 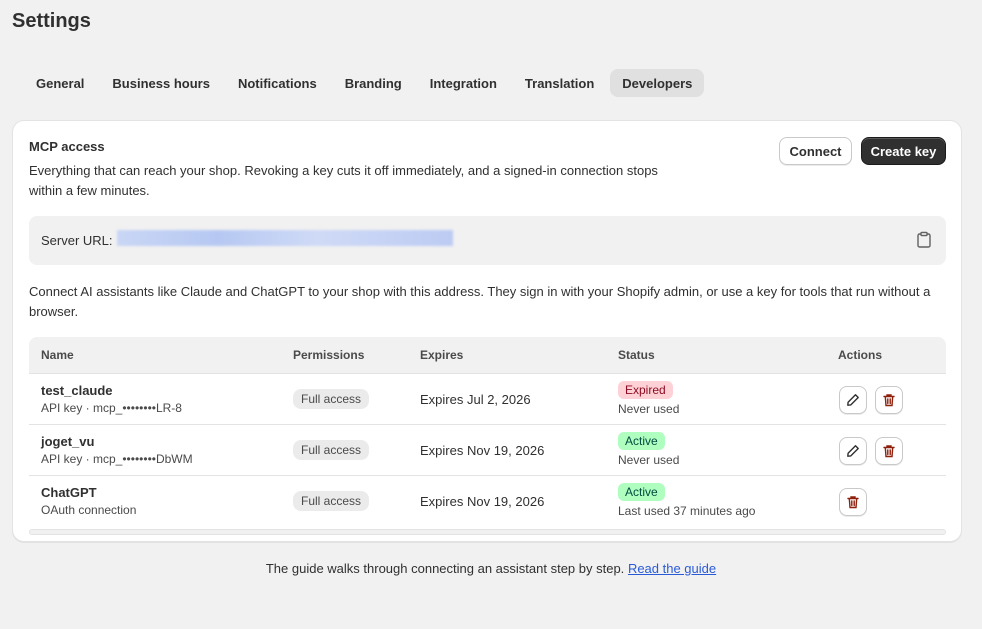 What do you see at coordinates (657, 83) in the screenshot?
I see `tab-developers: Developers` at bounding box center [657, 83].